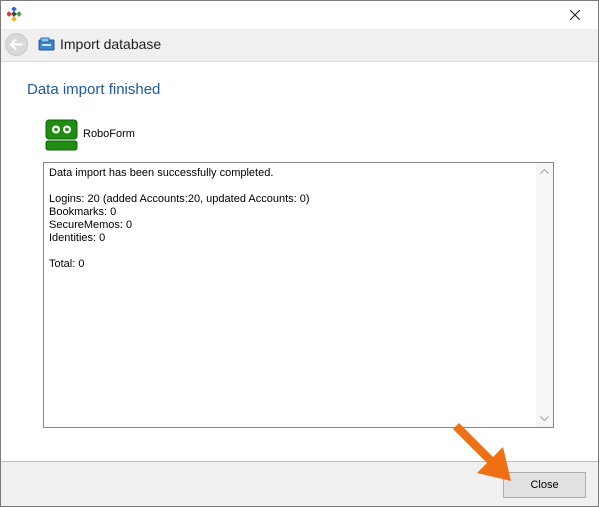 Image resolution: width=599 pixels, height=507 pixels. What do you see at coordinates (111, 44) in the screenshot?
I see `page-title: Import database` at bounding box center [111, 44].